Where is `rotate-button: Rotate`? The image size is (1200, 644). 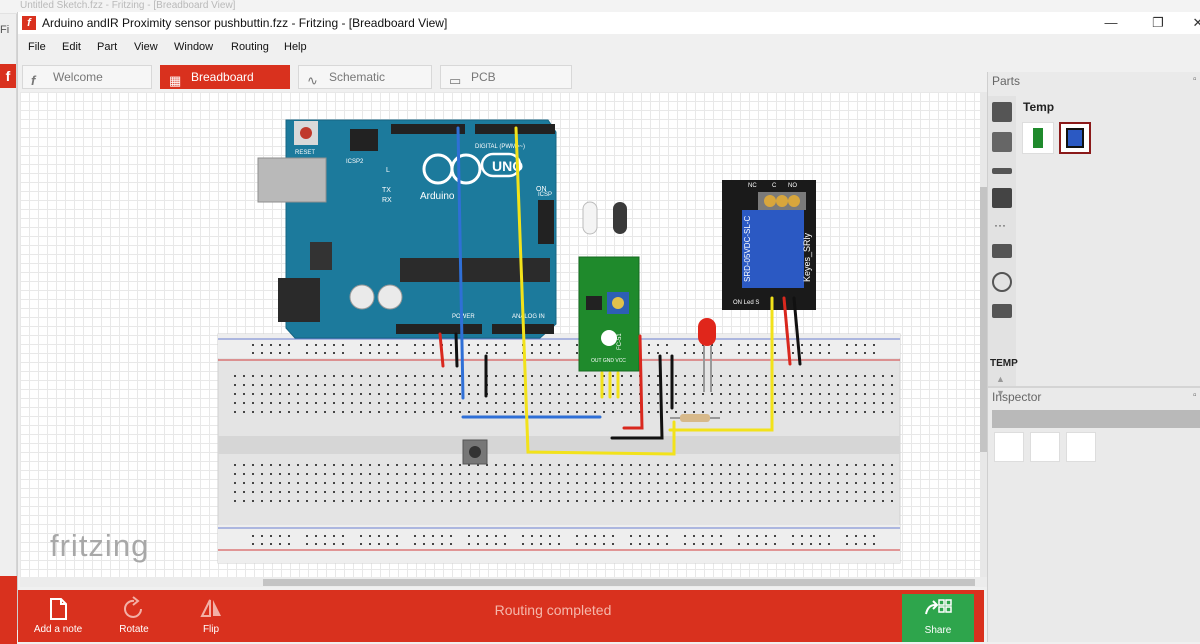 rotate-button: Rotate is located at coordinates (134, 616).